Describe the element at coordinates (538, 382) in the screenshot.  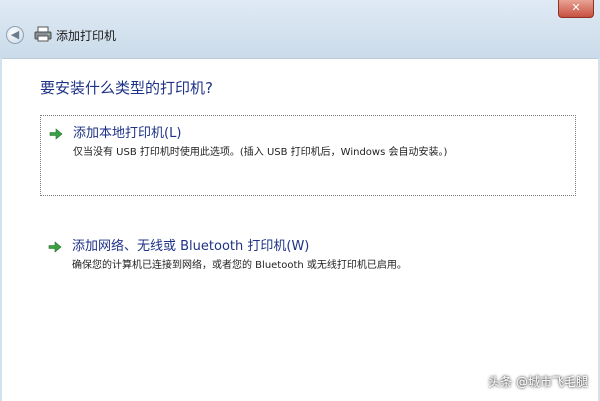
I see `watermark: 头条 @城市飞毛腿` at that location.